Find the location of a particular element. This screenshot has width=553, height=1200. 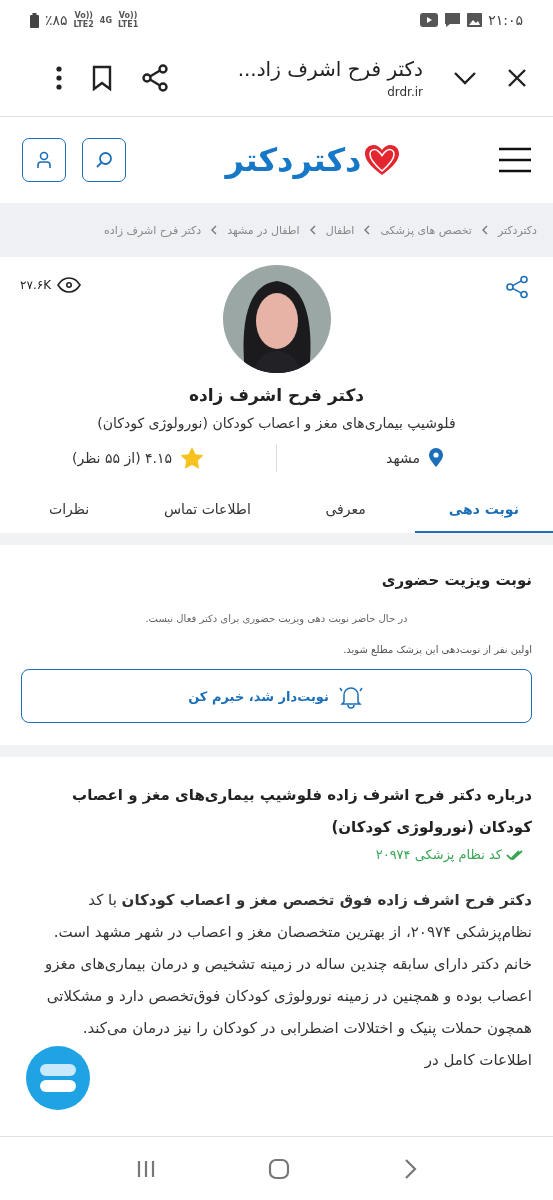

more-icon is located at coordinates (59, 78).